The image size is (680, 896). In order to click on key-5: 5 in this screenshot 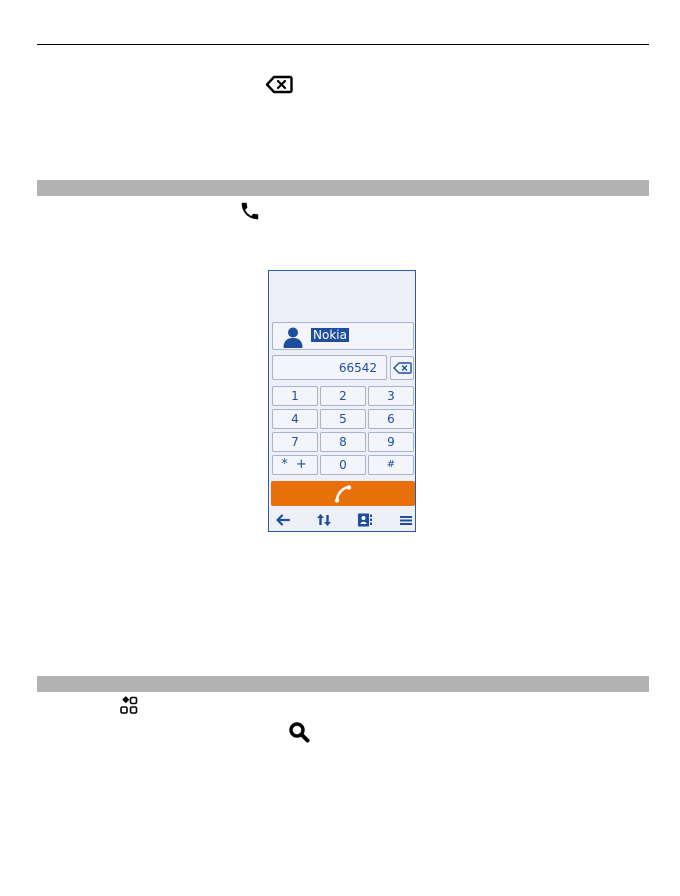, I will do `click(343, 419)`.